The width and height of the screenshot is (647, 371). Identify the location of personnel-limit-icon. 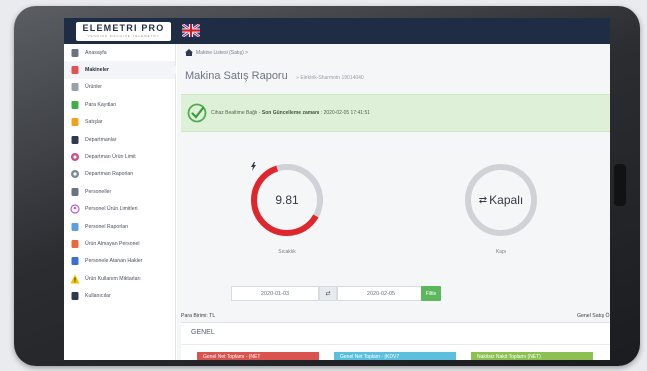
(75, 209).